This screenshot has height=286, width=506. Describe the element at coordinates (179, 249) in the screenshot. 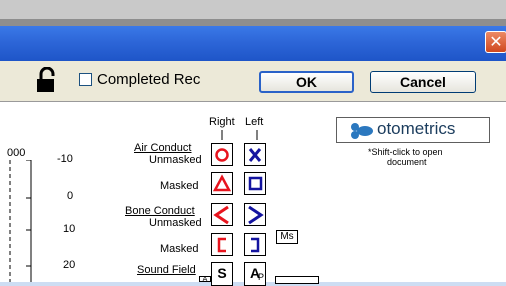

I see `bone-masked-label: Masked` at that location.